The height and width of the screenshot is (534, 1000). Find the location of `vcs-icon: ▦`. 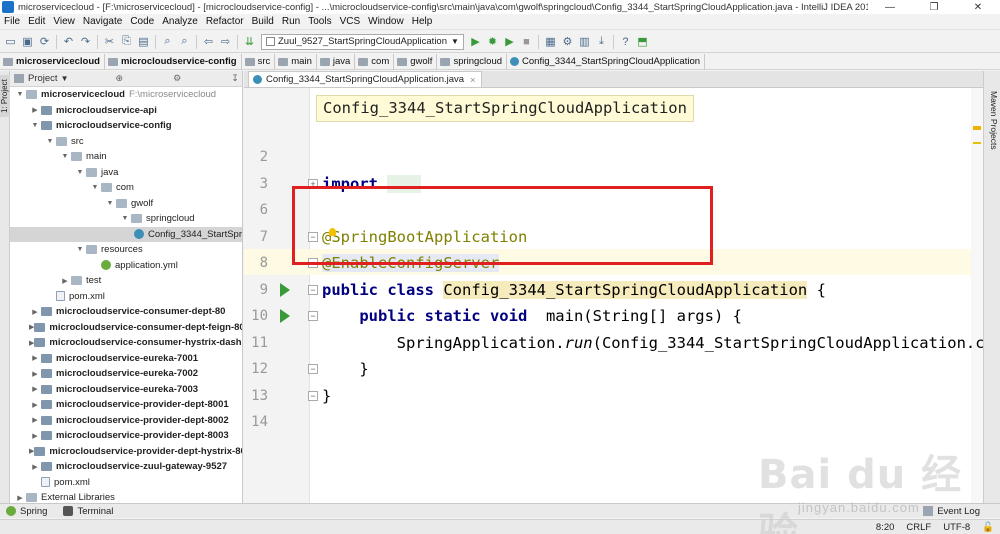

vcs-icon: ▦ is located at coordinates (550, 41).